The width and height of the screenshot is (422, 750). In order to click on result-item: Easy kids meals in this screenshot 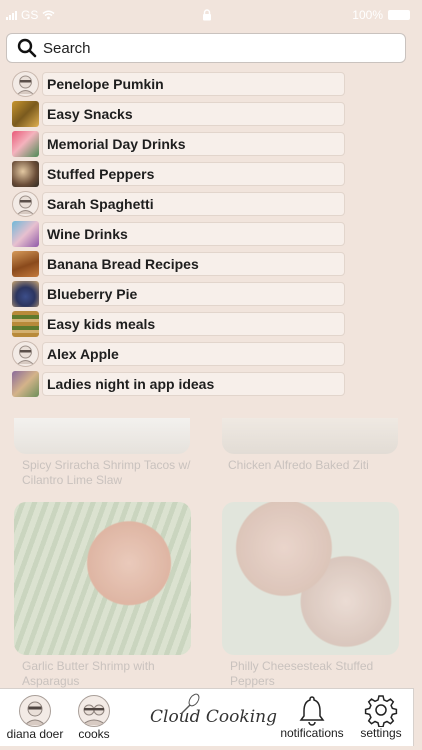, I will do `click(178, 324)`.